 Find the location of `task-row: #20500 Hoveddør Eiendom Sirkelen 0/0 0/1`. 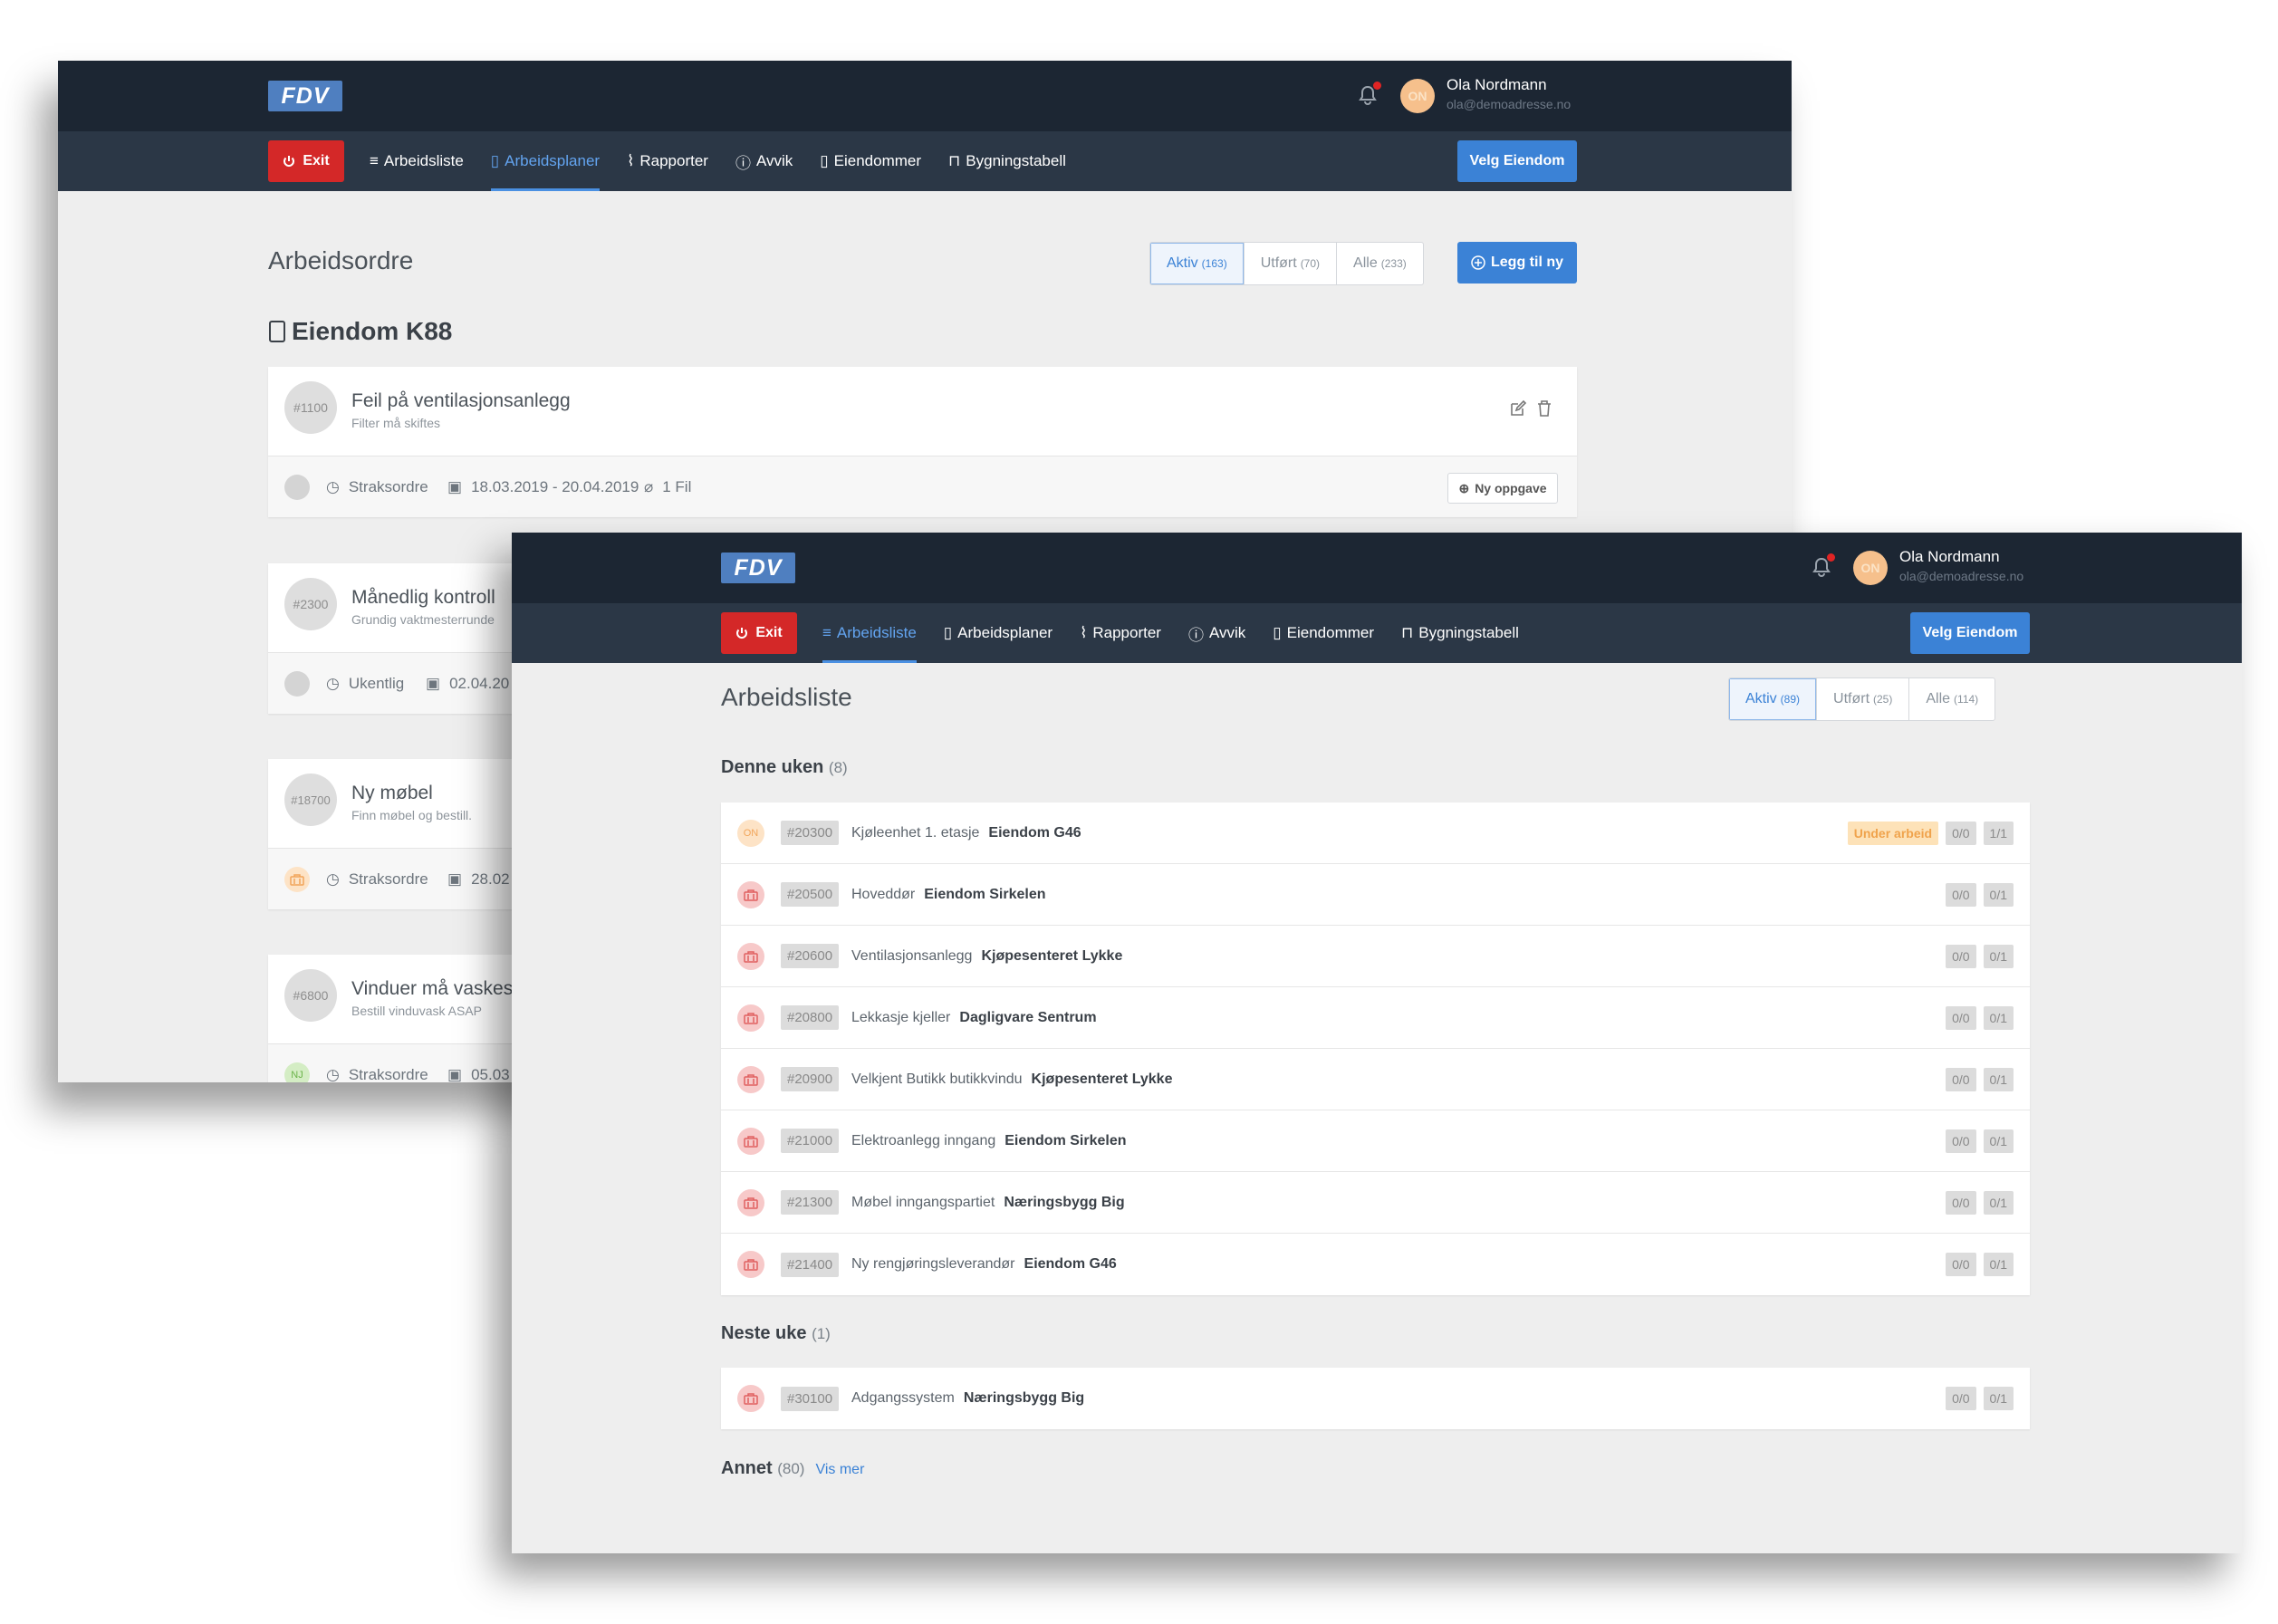

task-row: #20500 Hoveddør Eiendom Sirkelen 0/0 0/1 is located at coordinates (1375, 895).